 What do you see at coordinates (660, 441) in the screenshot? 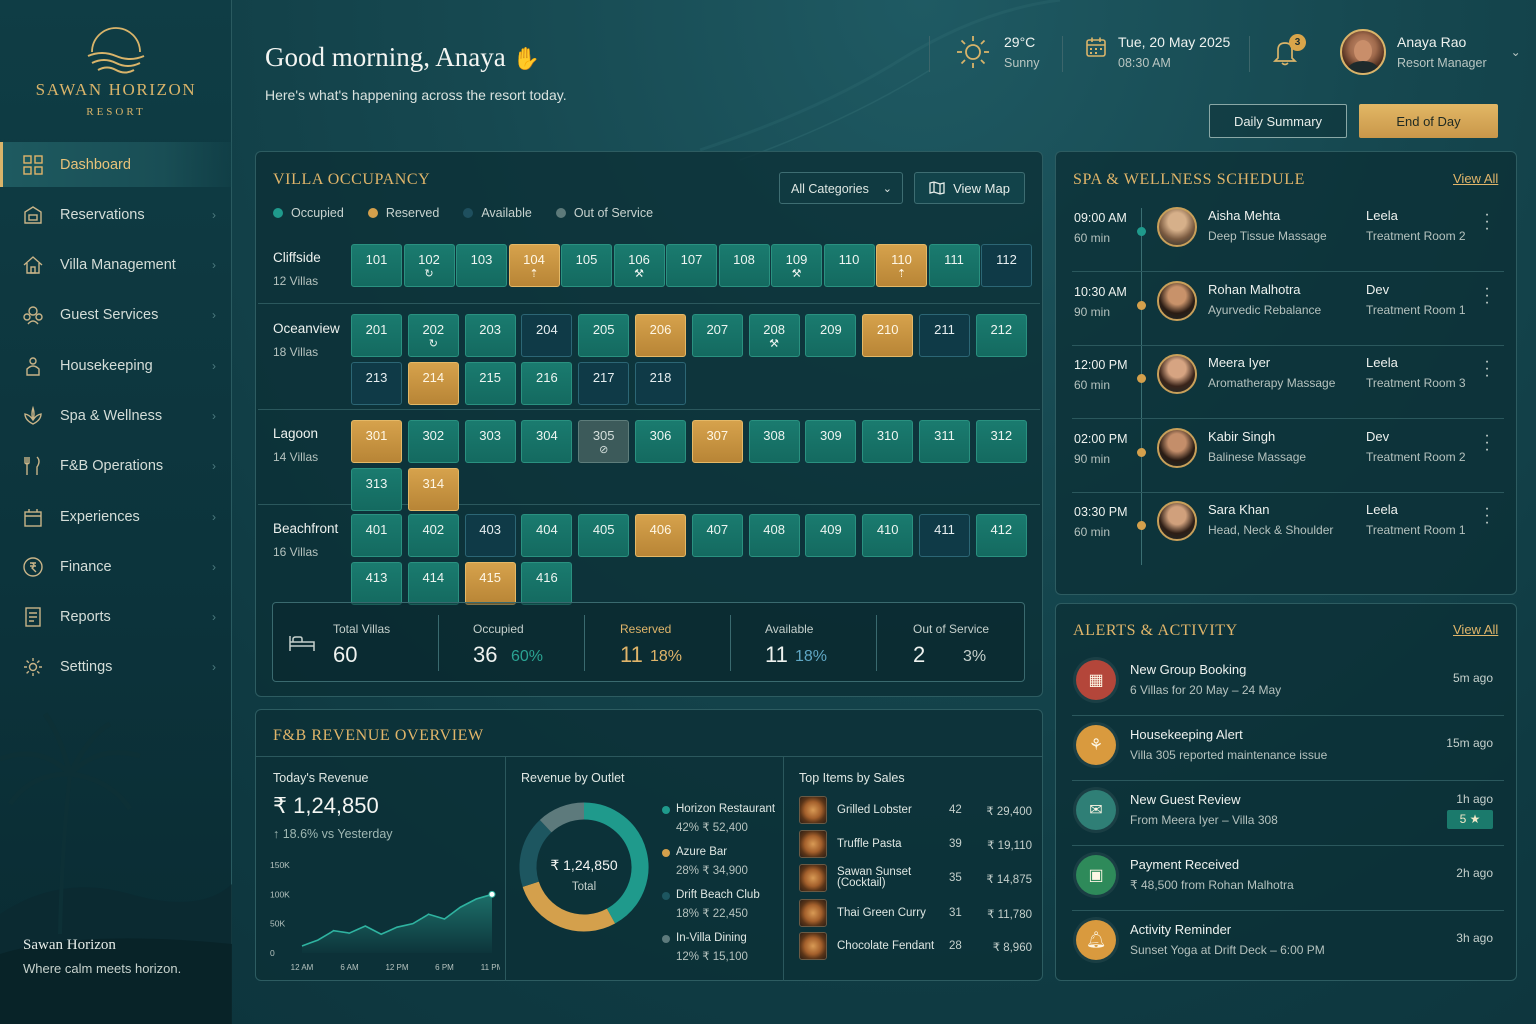
I see `villa-tile: 306` at bounding box center [660, 441].